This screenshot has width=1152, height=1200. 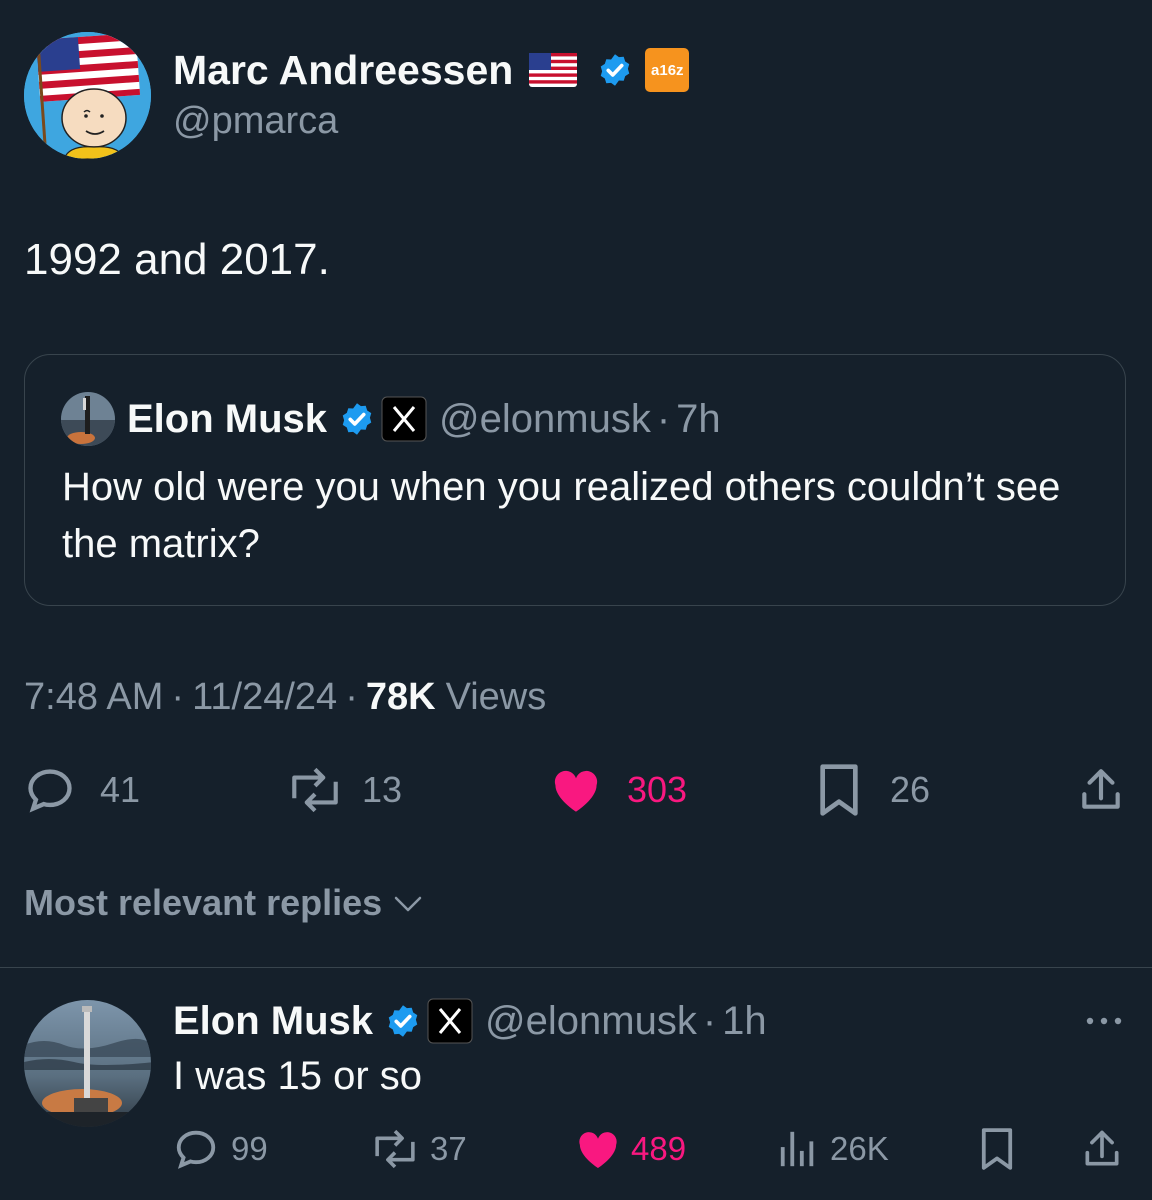 I want to click on replies-sort-label: Most relevant replies, so click(x=203, y=902).